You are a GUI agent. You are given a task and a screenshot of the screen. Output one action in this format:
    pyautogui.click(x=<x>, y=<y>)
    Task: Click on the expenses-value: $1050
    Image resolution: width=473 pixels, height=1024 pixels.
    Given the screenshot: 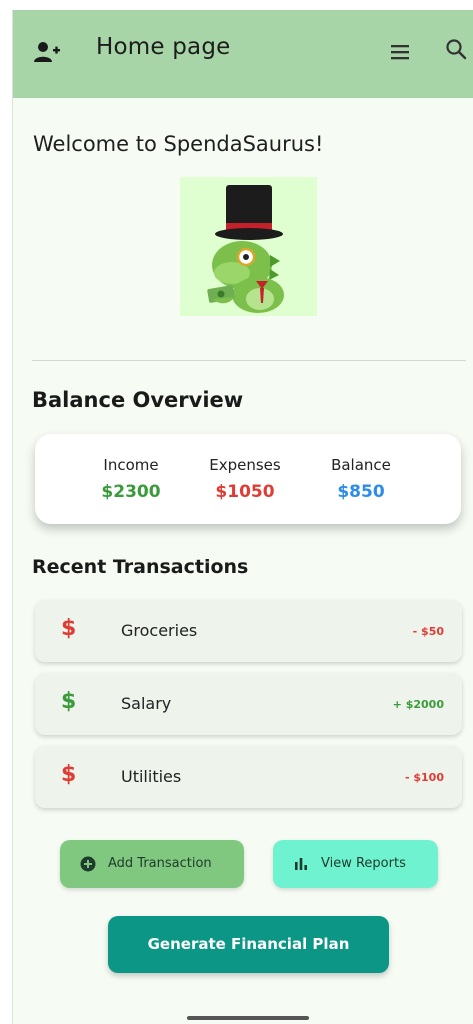 What is the action you would take?
    pyautogui.click(x=245, y=492)
    